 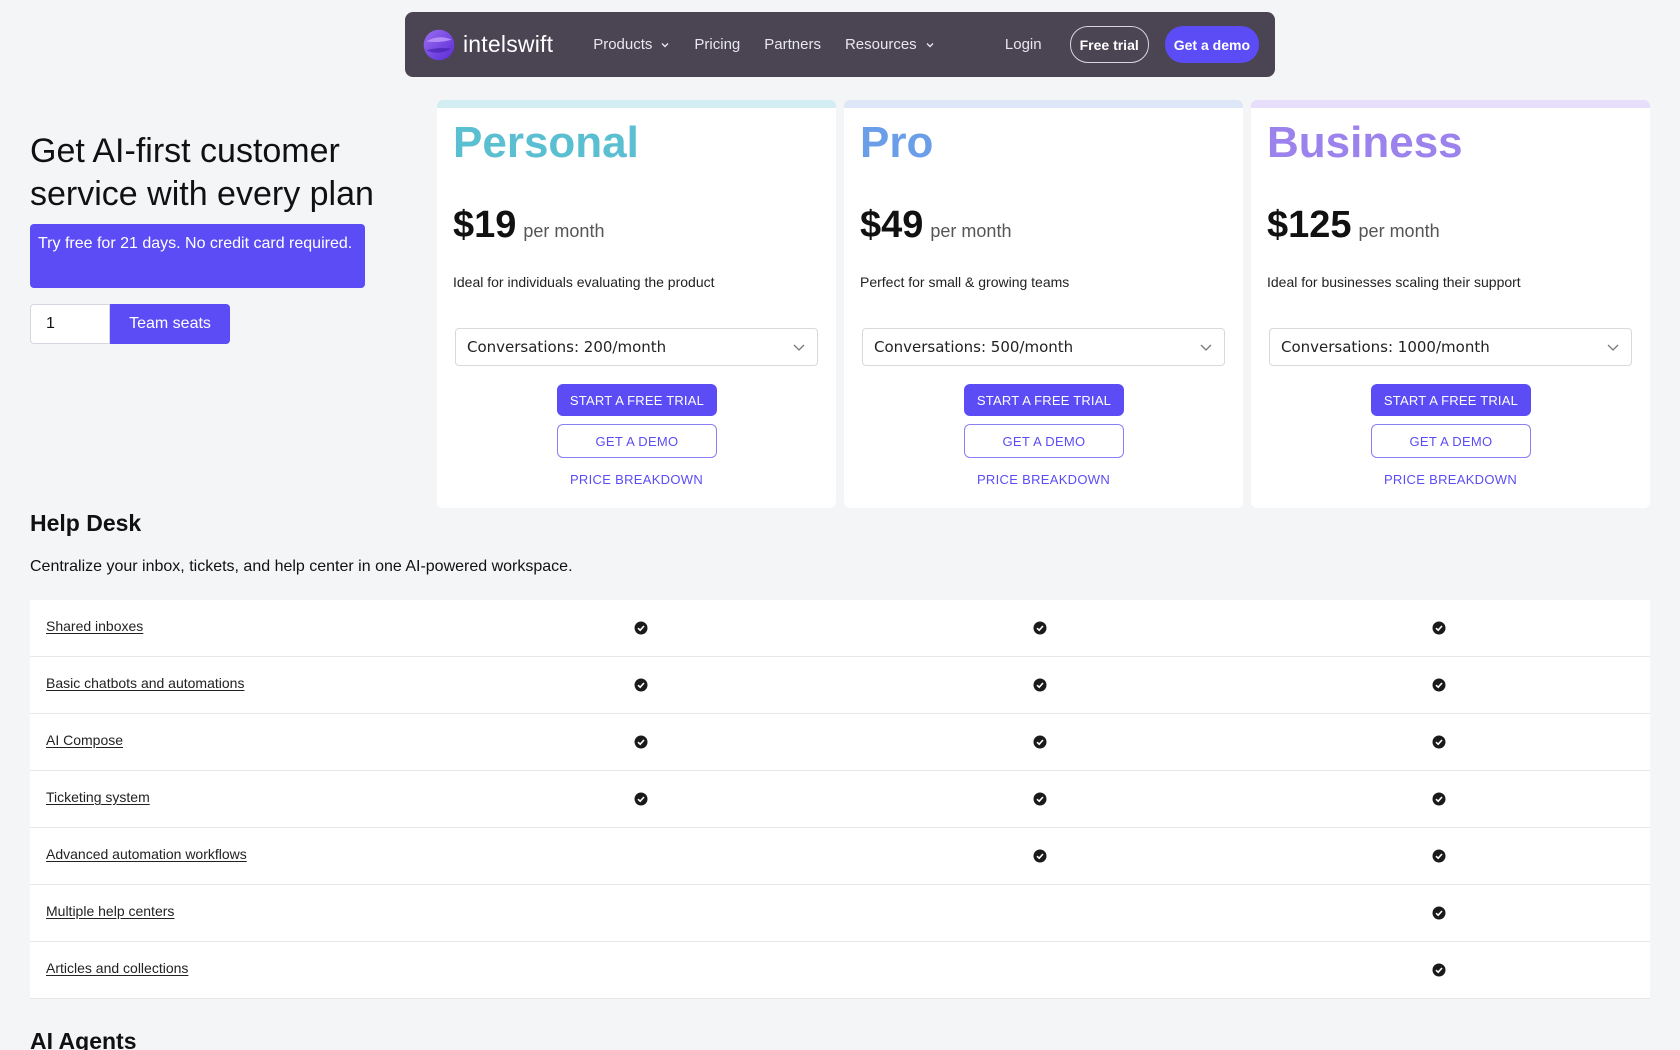 I want to click on feature-name-link: Multiple help centers, so click(x=110, y=911).